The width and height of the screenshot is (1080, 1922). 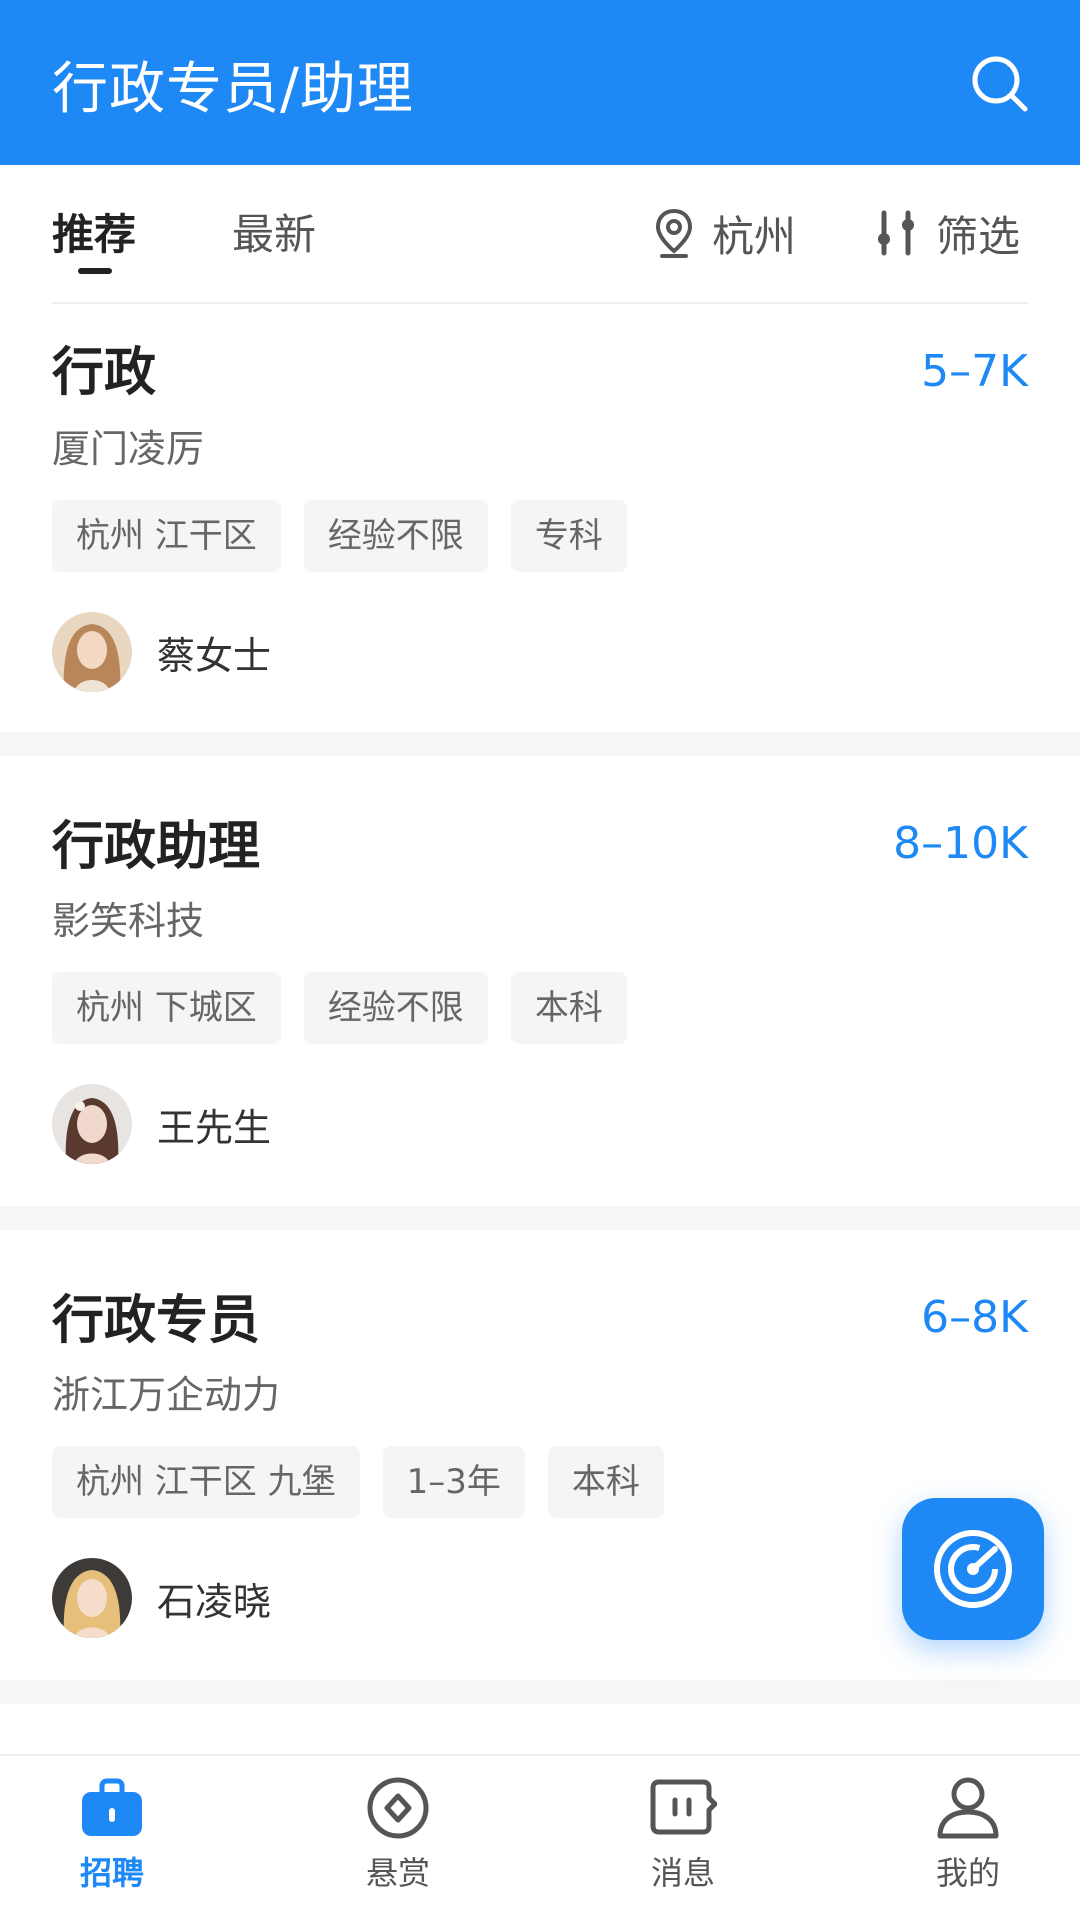 What do you see at coordinates (397, 1873) in the screenshot?
I see `nav-label: 悬赏` at bounding box center [397, 1873].